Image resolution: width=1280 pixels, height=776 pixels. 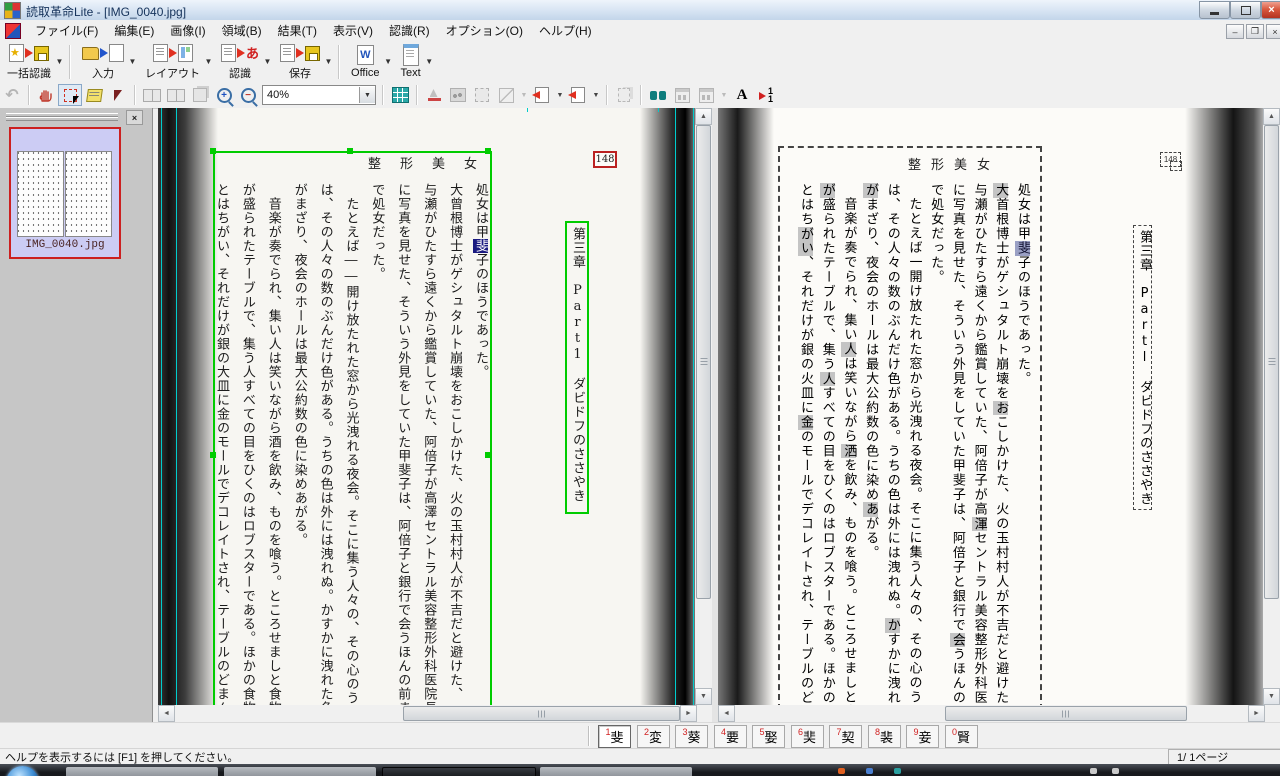 What do you see at coordinates (297, 31) in the screenshot?
I see `menu-item: 結果(T)` at bounding box center [297, 31].